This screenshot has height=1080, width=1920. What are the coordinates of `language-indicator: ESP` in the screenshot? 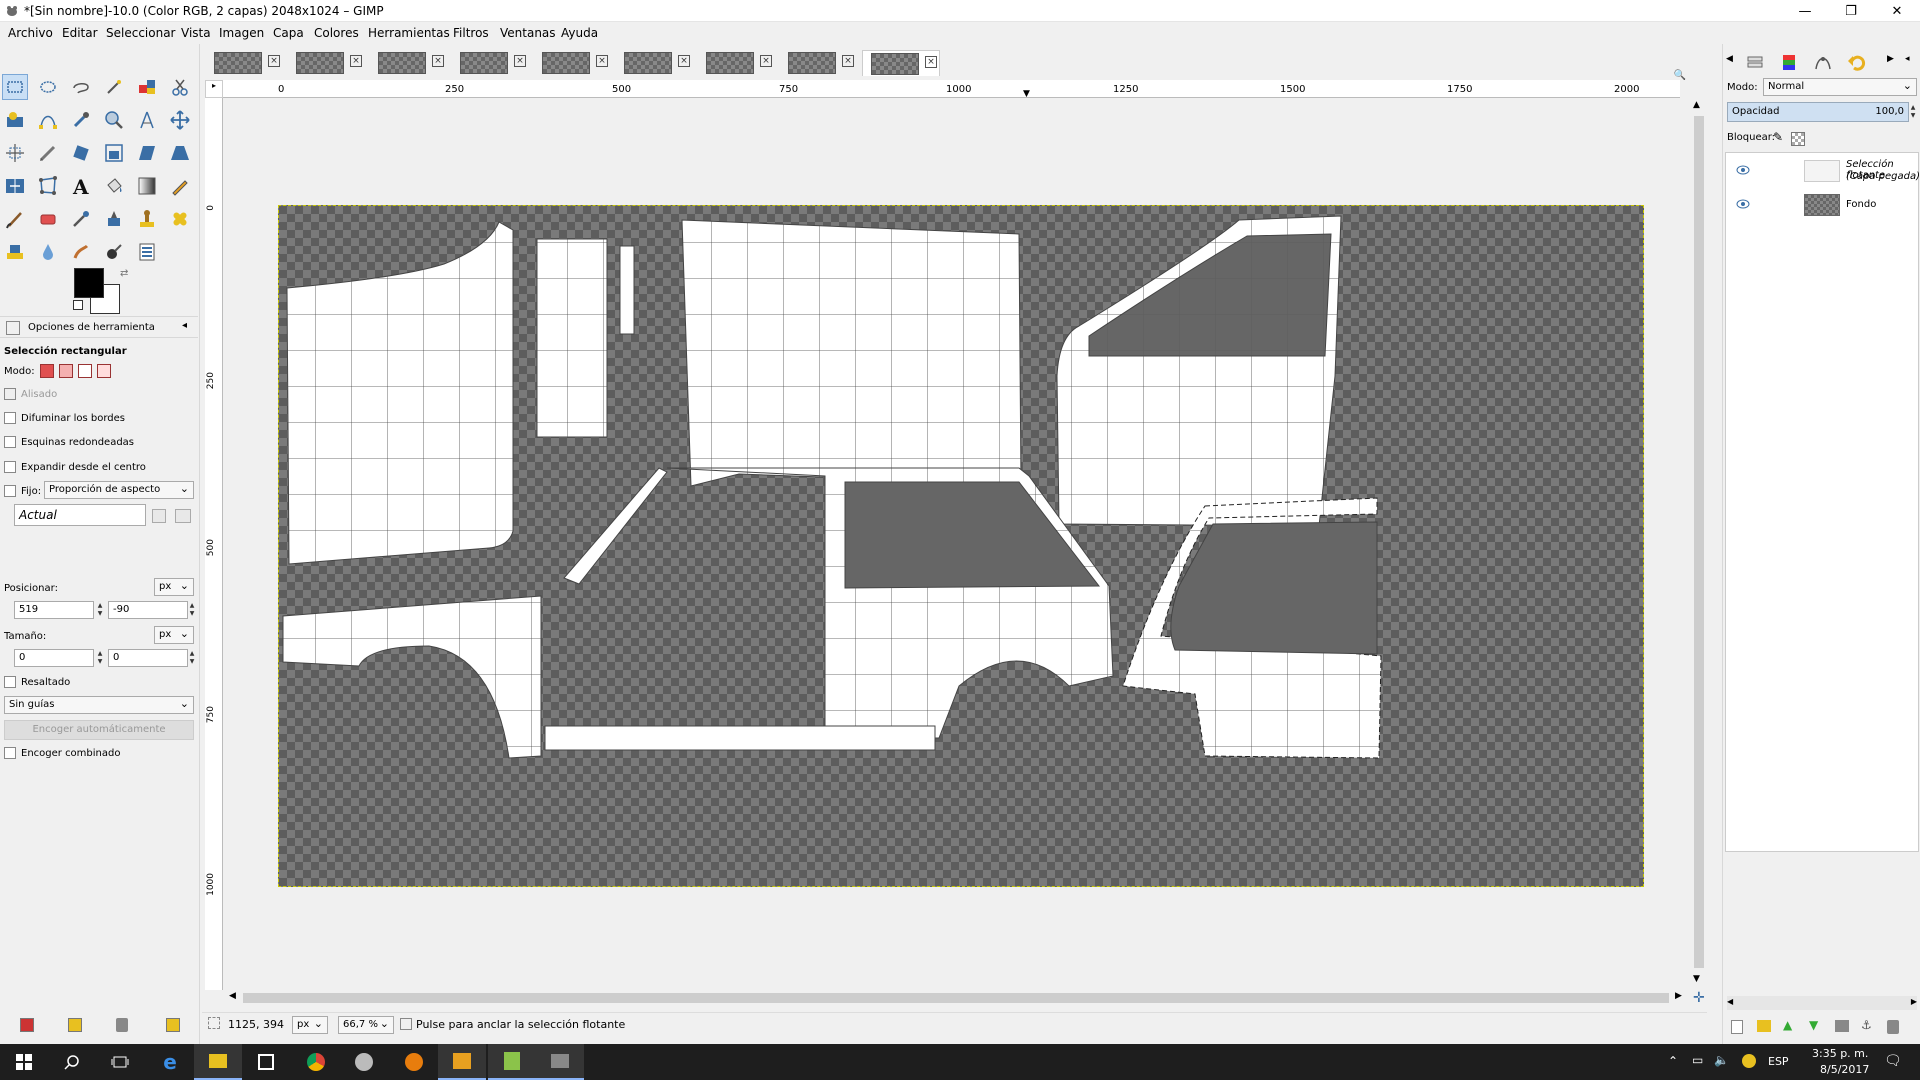 It's located at (1778, 1061).